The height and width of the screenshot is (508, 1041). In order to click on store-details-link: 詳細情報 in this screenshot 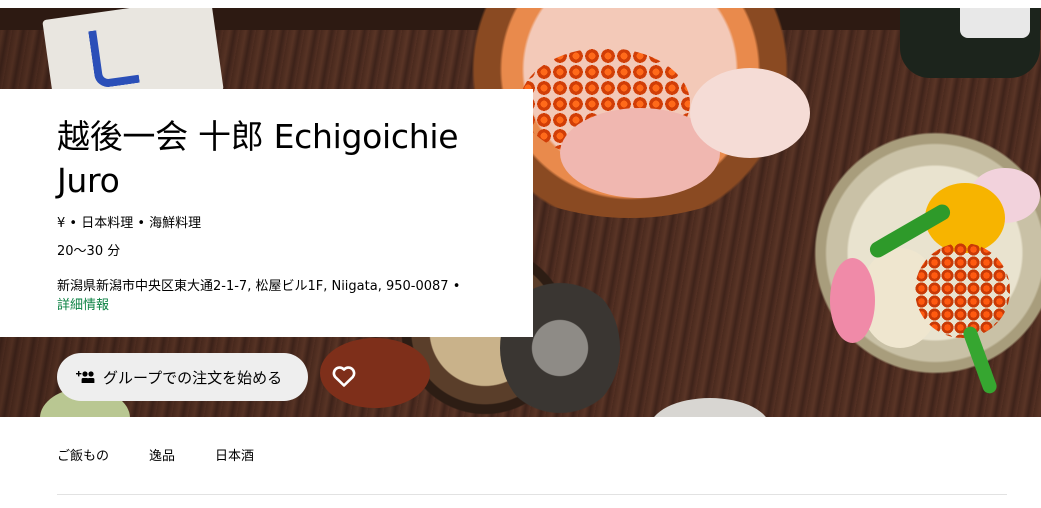, I will do `click(83, 305)`.